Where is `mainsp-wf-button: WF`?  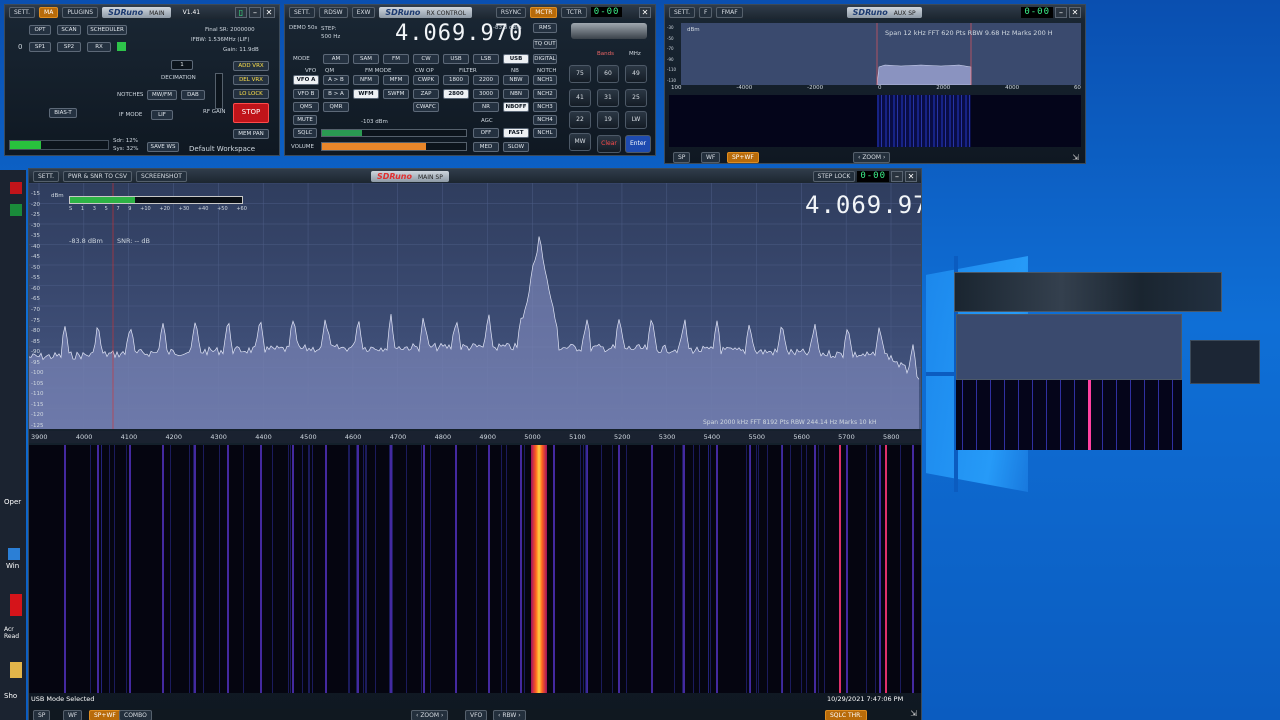
mainsp-wf-button: WF is located at coordinates (73, 715).